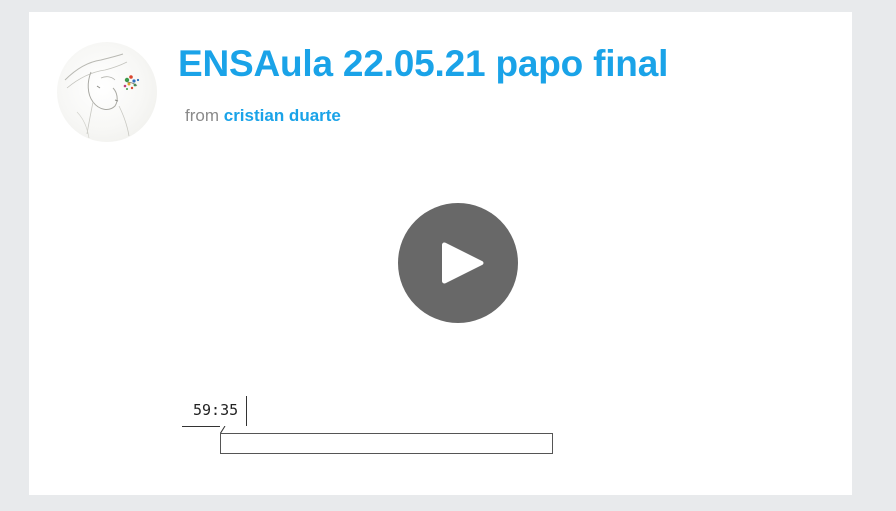 This screenshot has height=511, width=896. I want to click on author-avatar-drawing-icon, so click(102, 96).